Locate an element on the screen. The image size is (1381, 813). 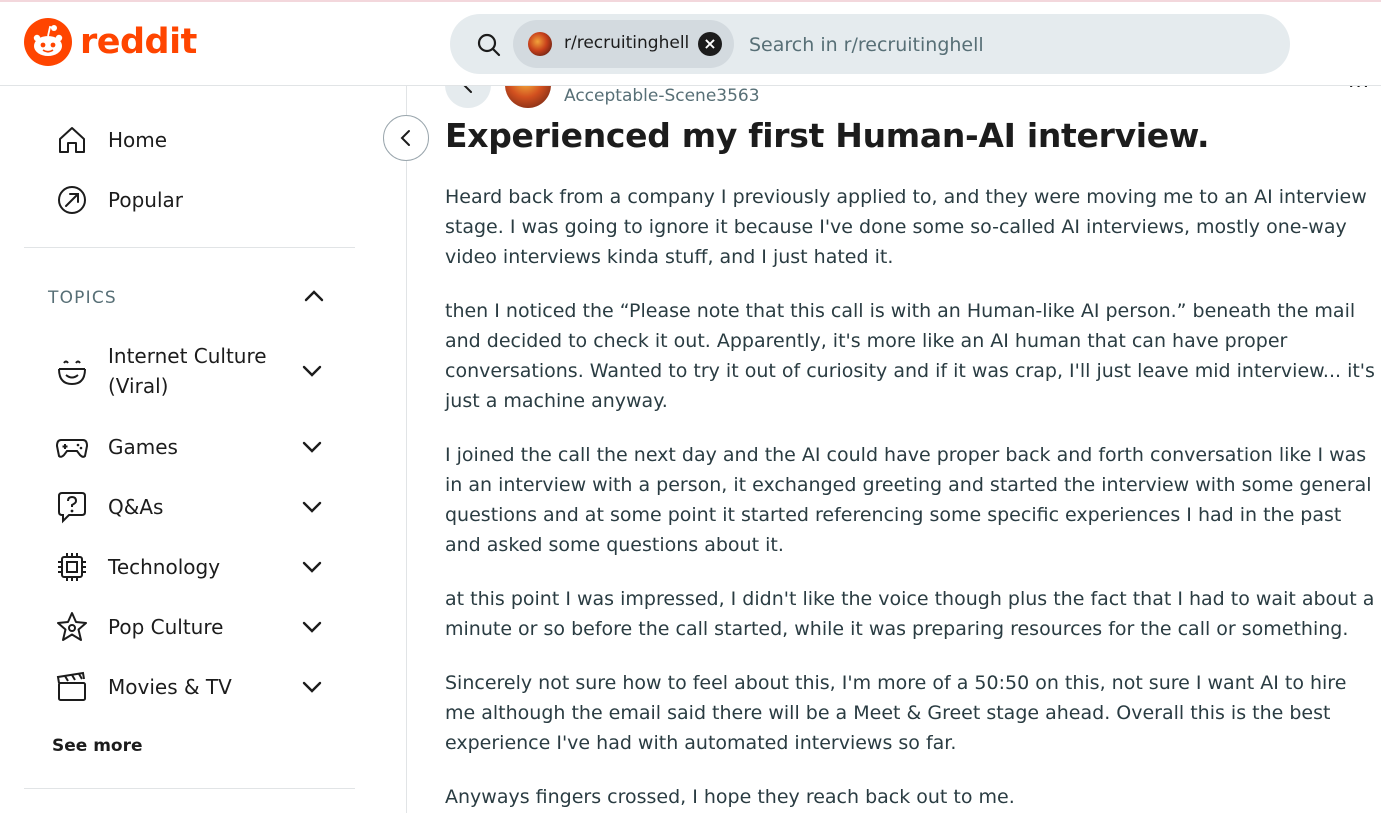
search-bar: r/recruitinghell × is located at coordinates (870, 44).